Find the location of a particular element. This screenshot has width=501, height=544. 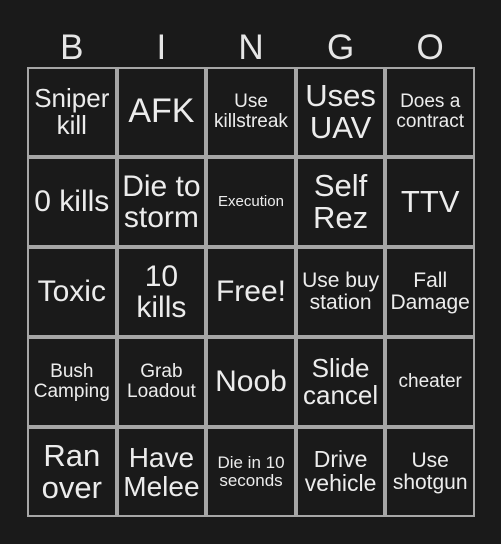

bingo-cell-label: Use buy station is located at coordinates (341, 291).